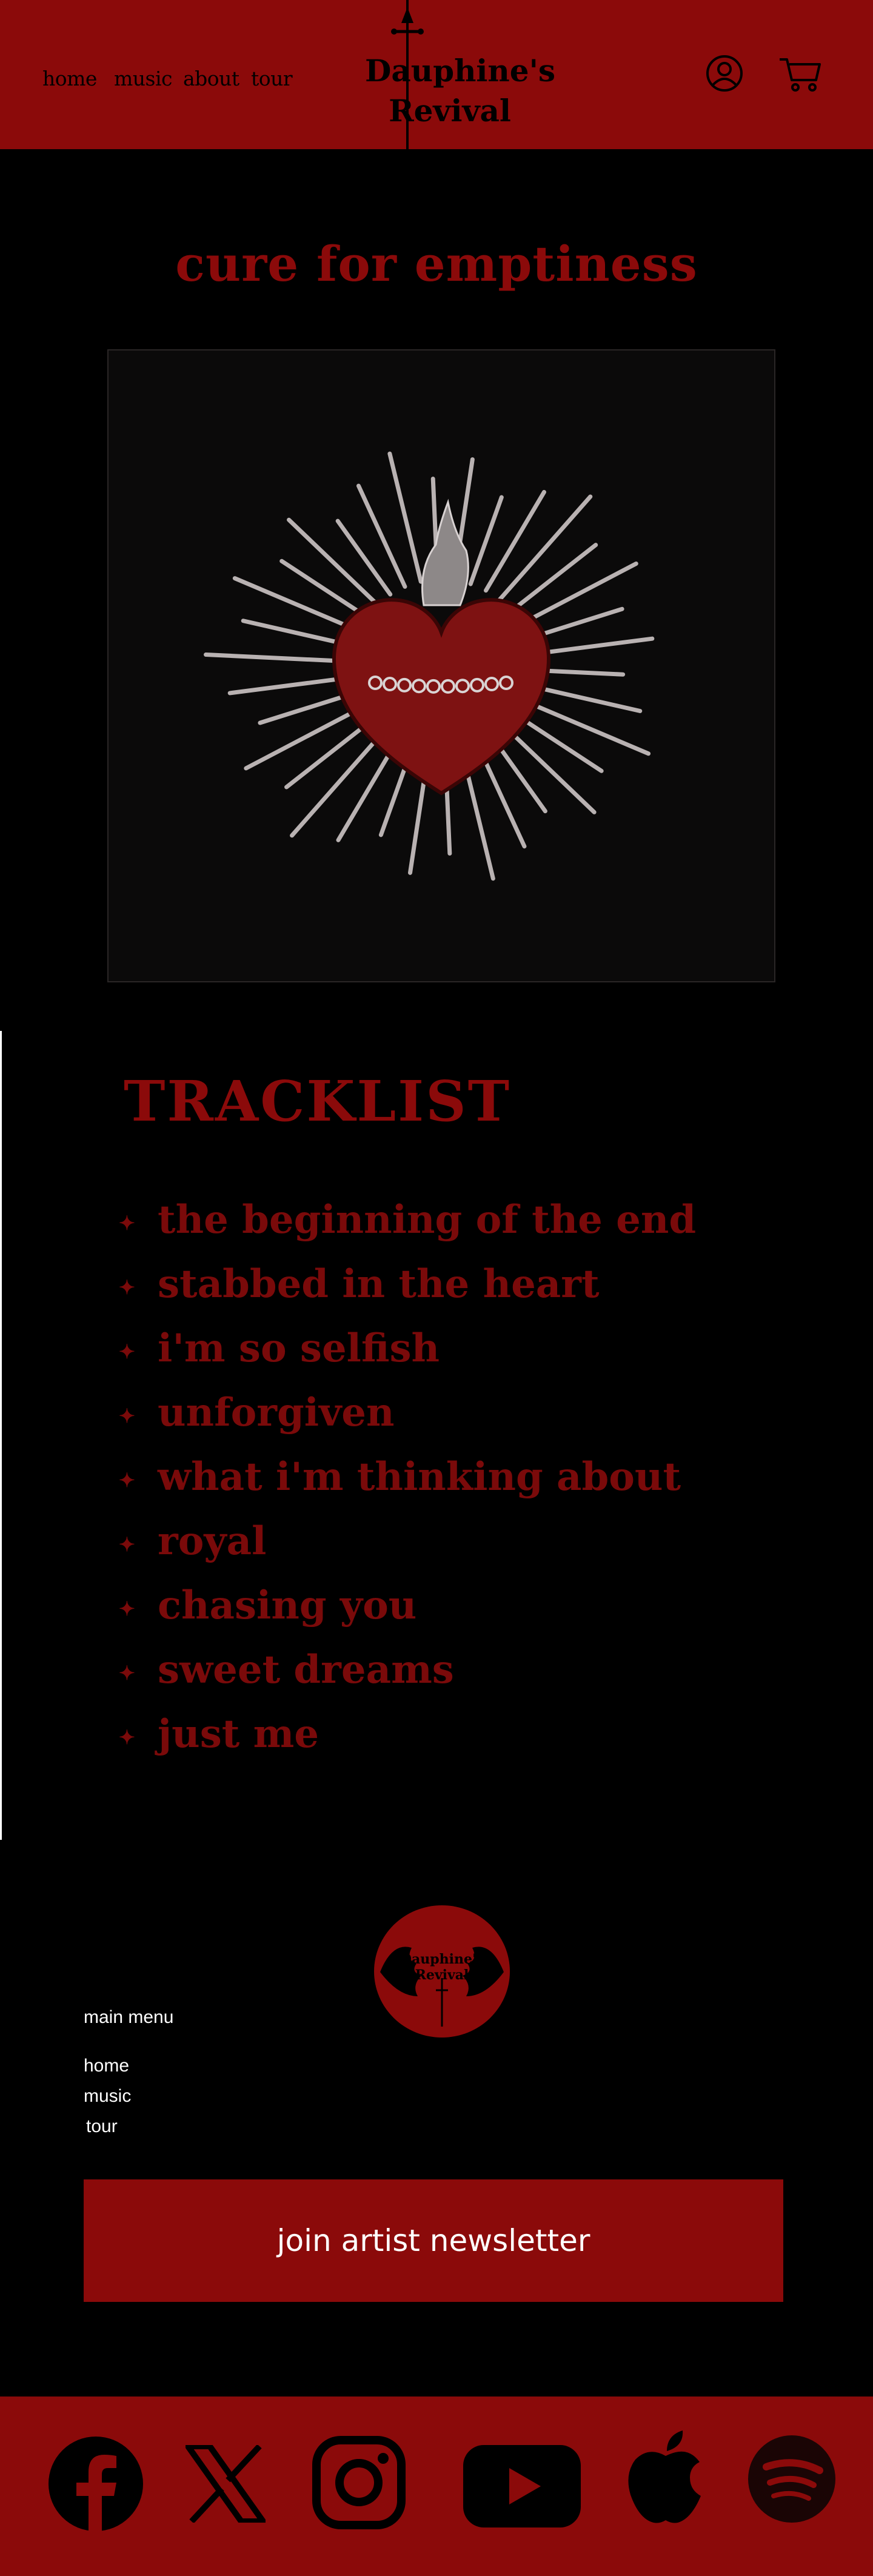 Image resolution: width=873 pixels, height=2576 pixels. Describe the element at coordinates (379, 1284) in the screenshot. I see `track-title: stabbed in the heart` at that location.